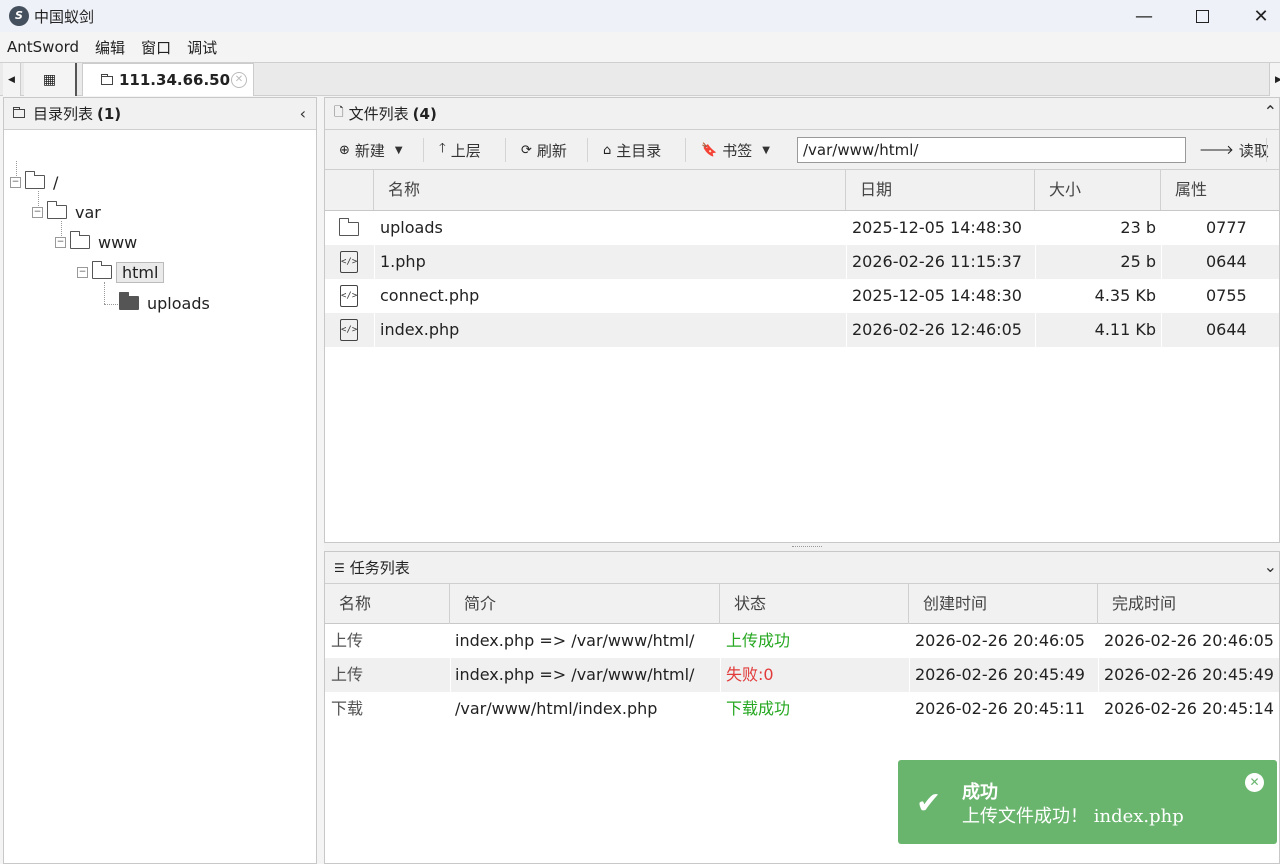 This screenshot has height=864, width=1280. What do you see at coordinates (1098, 190) in the screenshot?
I see `column-header-size: 大小` at bounding box center [1098, 190].